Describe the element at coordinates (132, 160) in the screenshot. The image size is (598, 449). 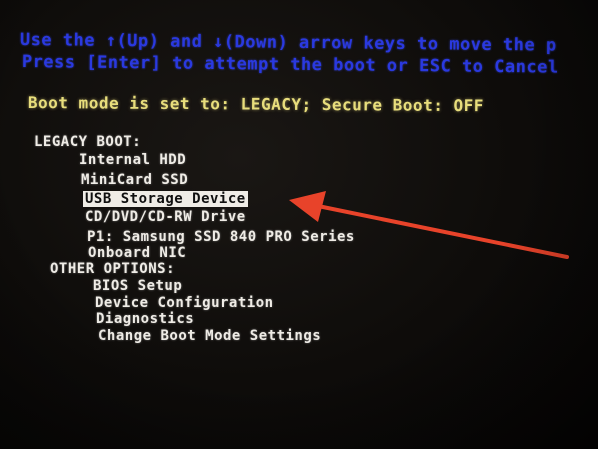
I see `boot-option-internal-hdd: Internal HDD` at that location.